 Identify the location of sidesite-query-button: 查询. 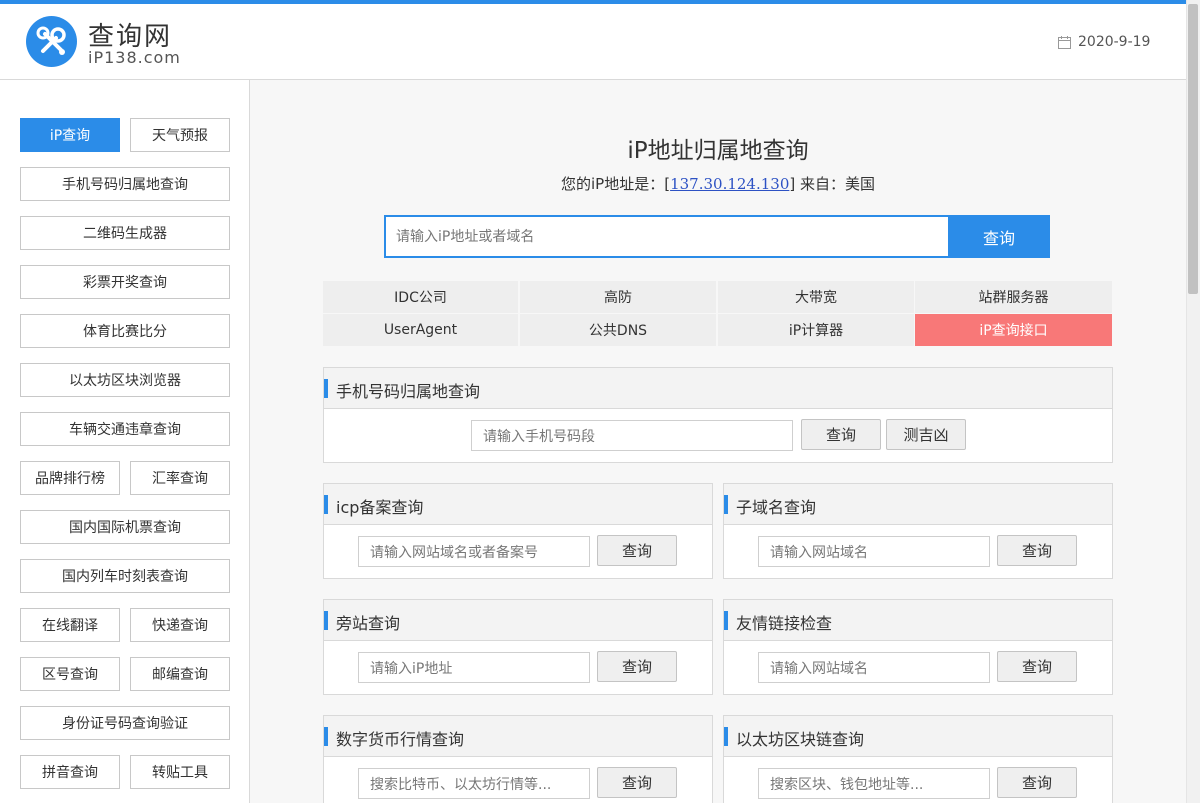
(637, 666).